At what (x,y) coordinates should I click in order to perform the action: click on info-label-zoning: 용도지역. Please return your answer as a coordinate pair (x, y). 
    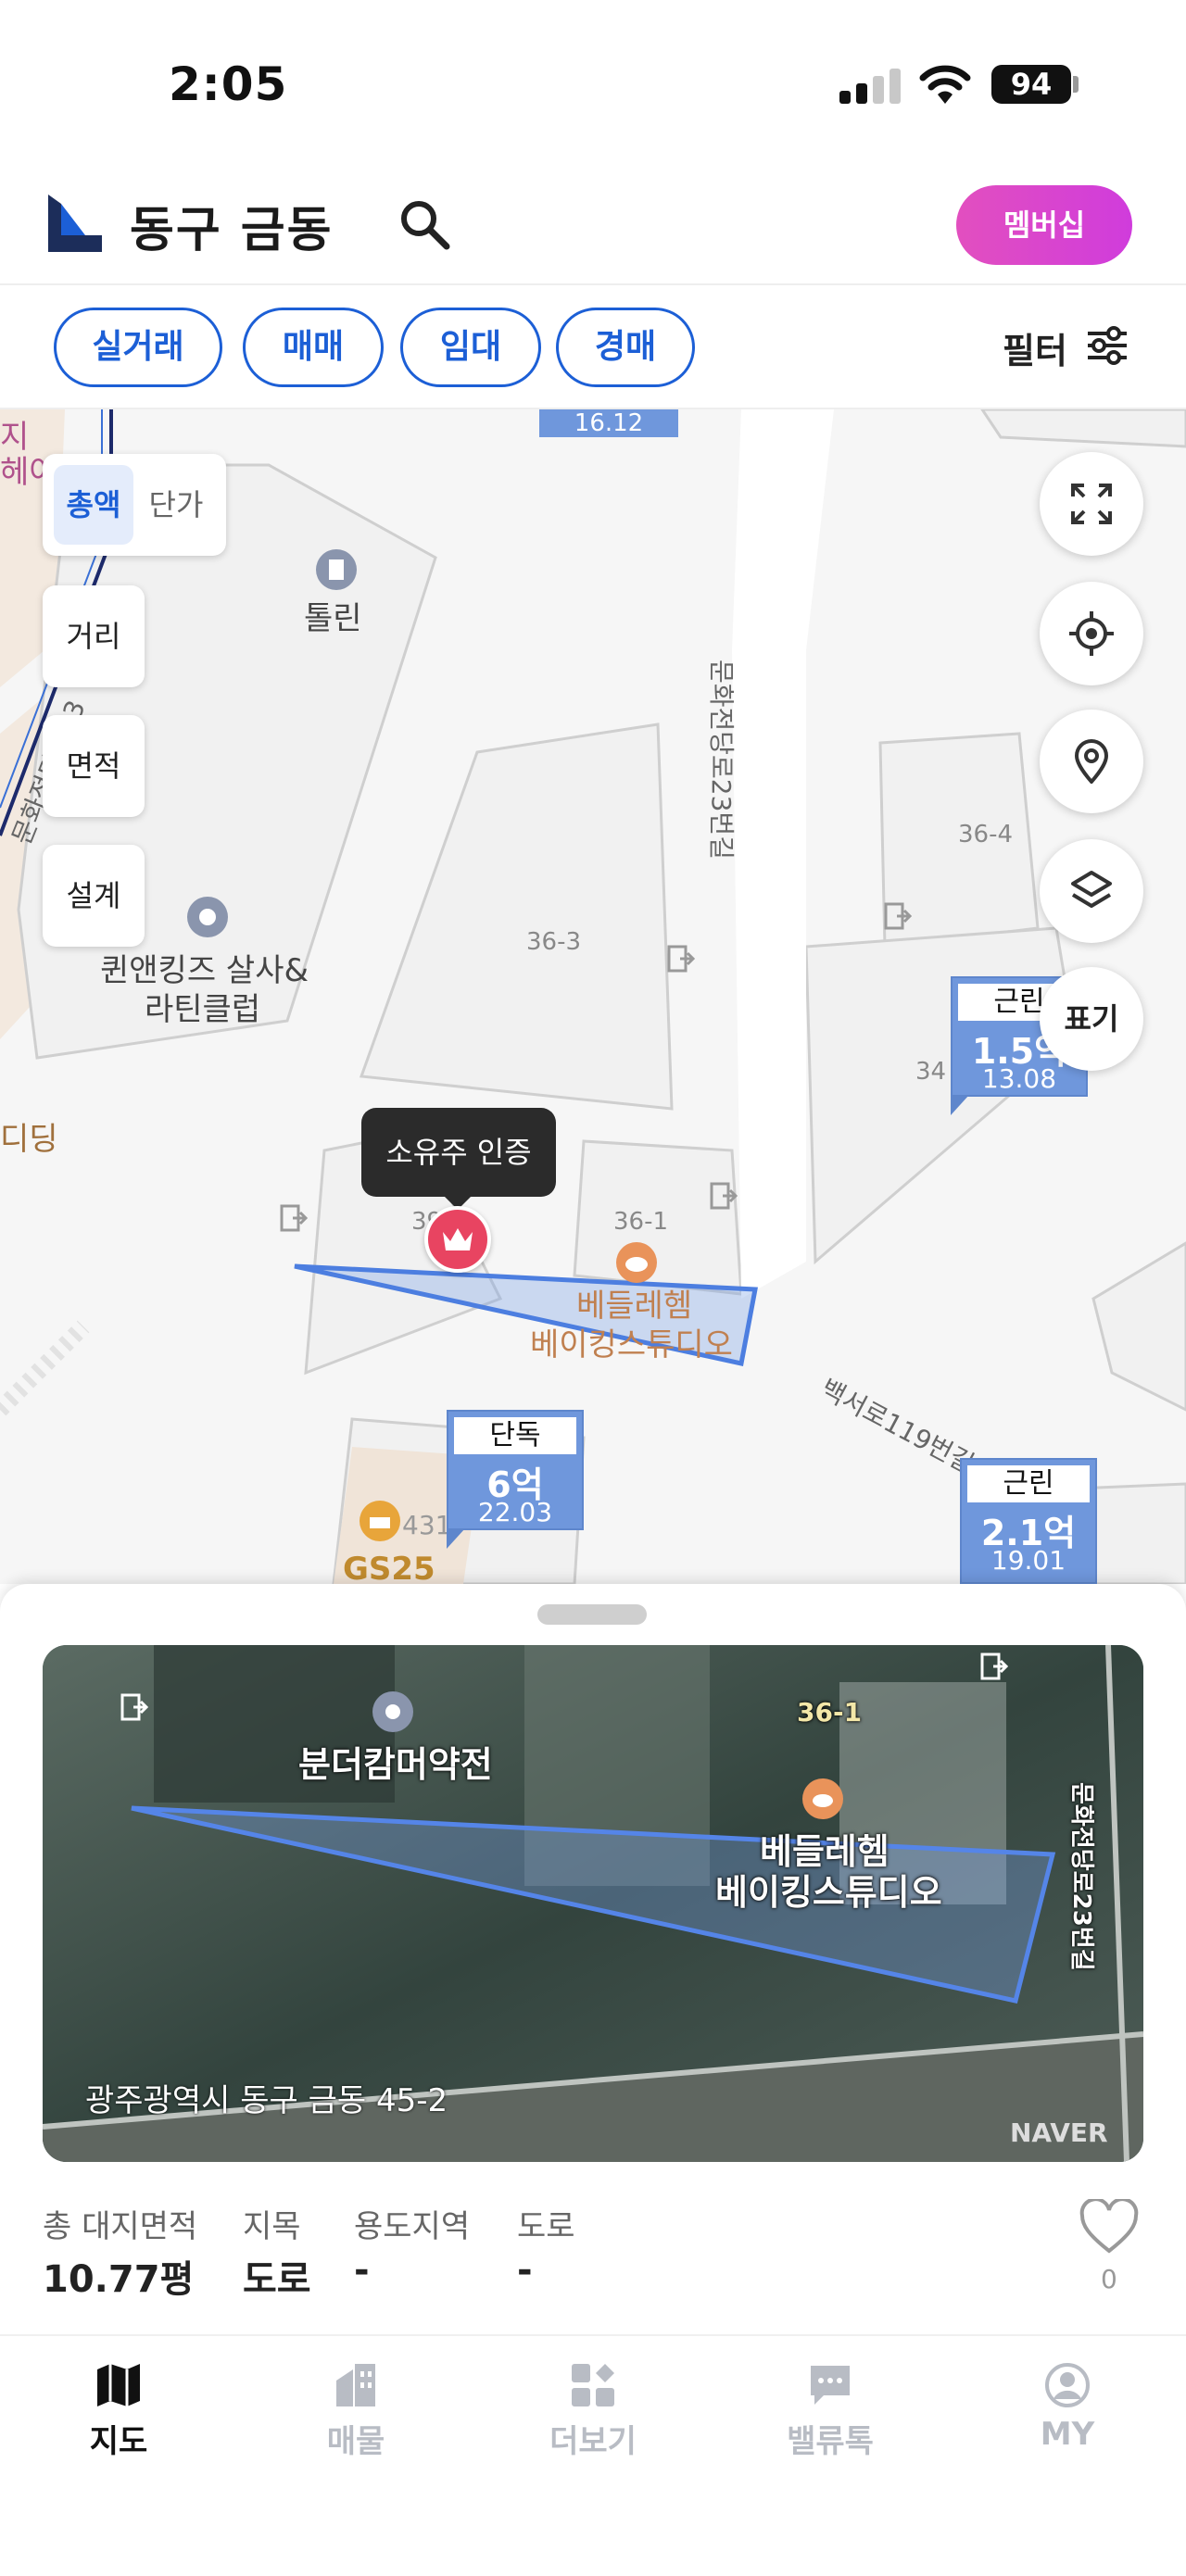
    Looking at the image, I should click on (412, 2226).